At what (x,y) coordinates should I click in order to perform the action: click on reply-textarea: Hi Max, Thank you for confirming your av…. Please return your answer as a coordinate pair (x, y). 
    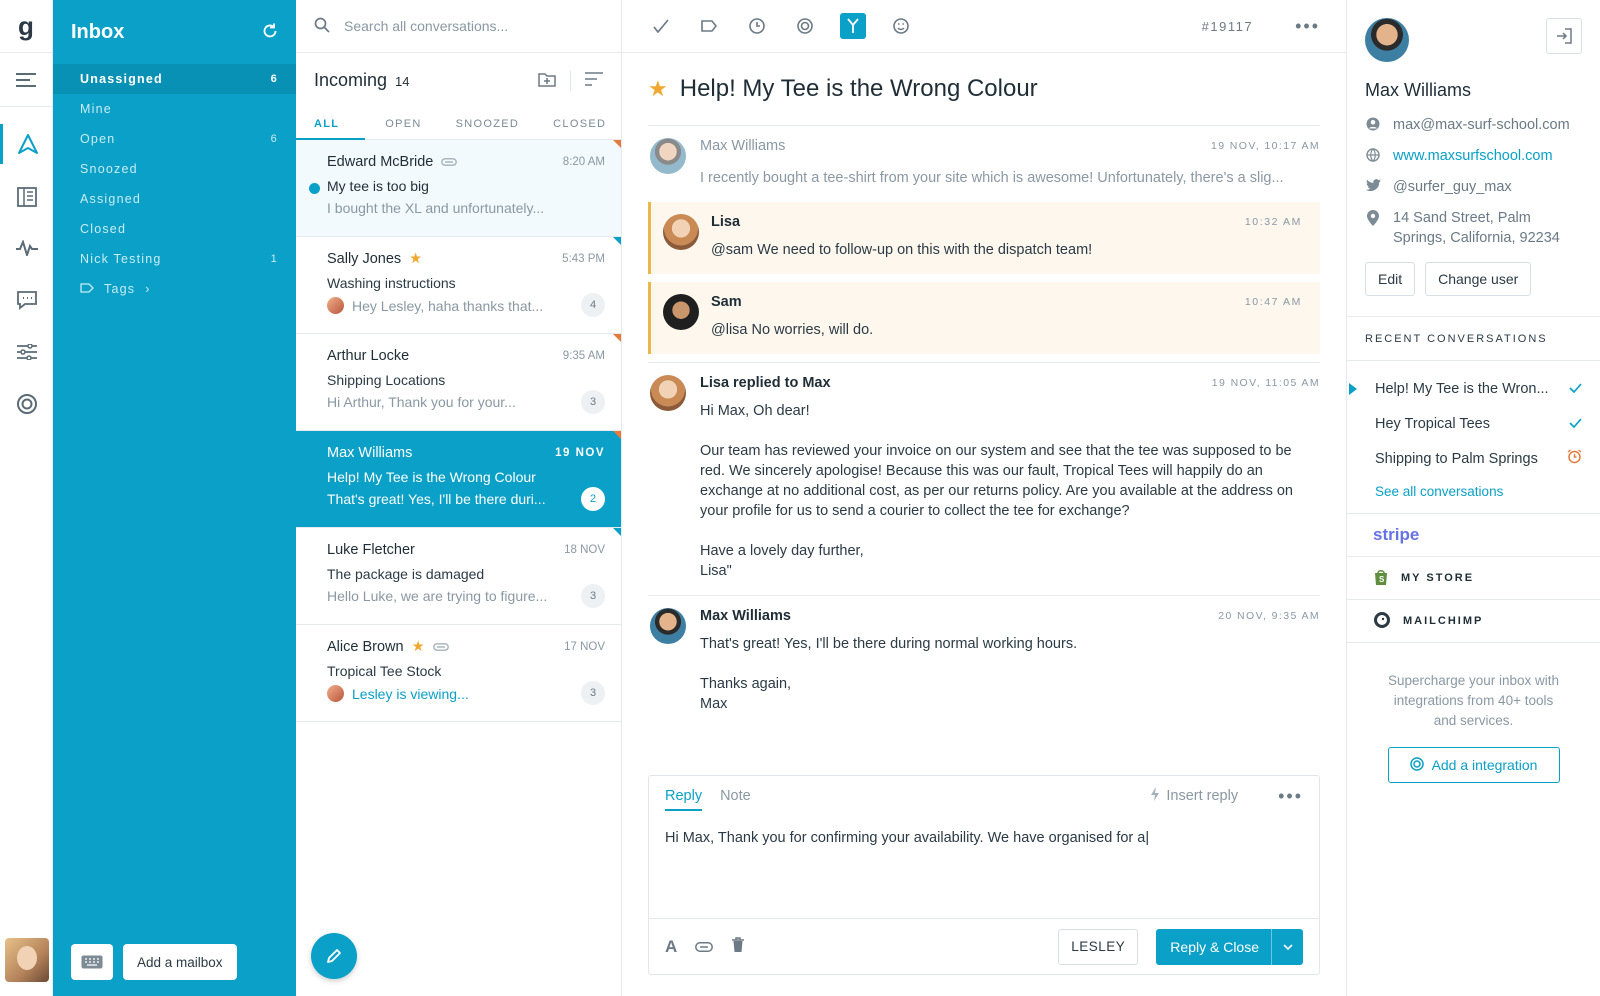
    Looking at the image, I should click on (984, 865).